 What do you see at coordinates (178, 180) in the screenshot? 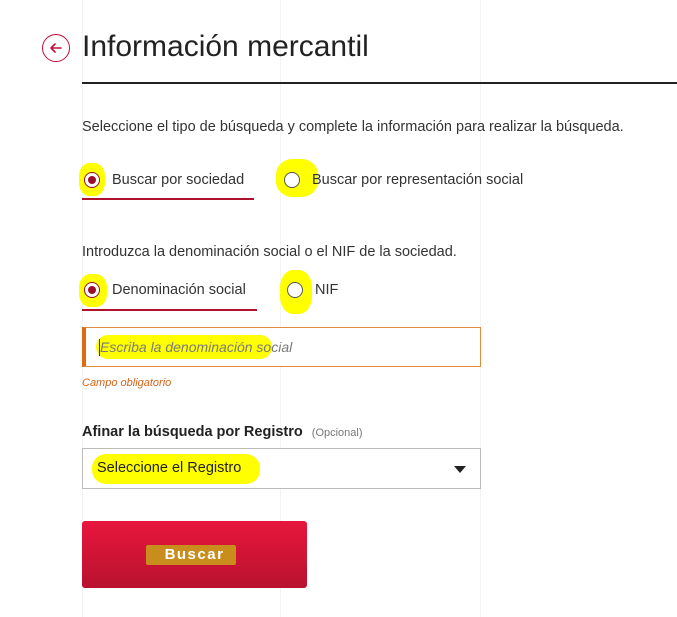
I see `radio-label: Buscar por sociedad` at bounding box center [178, 180].